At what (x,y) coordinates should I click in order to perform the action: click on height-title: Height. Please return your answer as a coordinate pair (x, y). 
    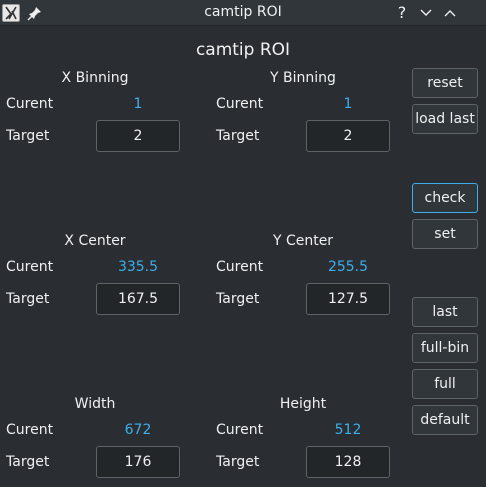
    Looking at the image, I should click on (303, 404).